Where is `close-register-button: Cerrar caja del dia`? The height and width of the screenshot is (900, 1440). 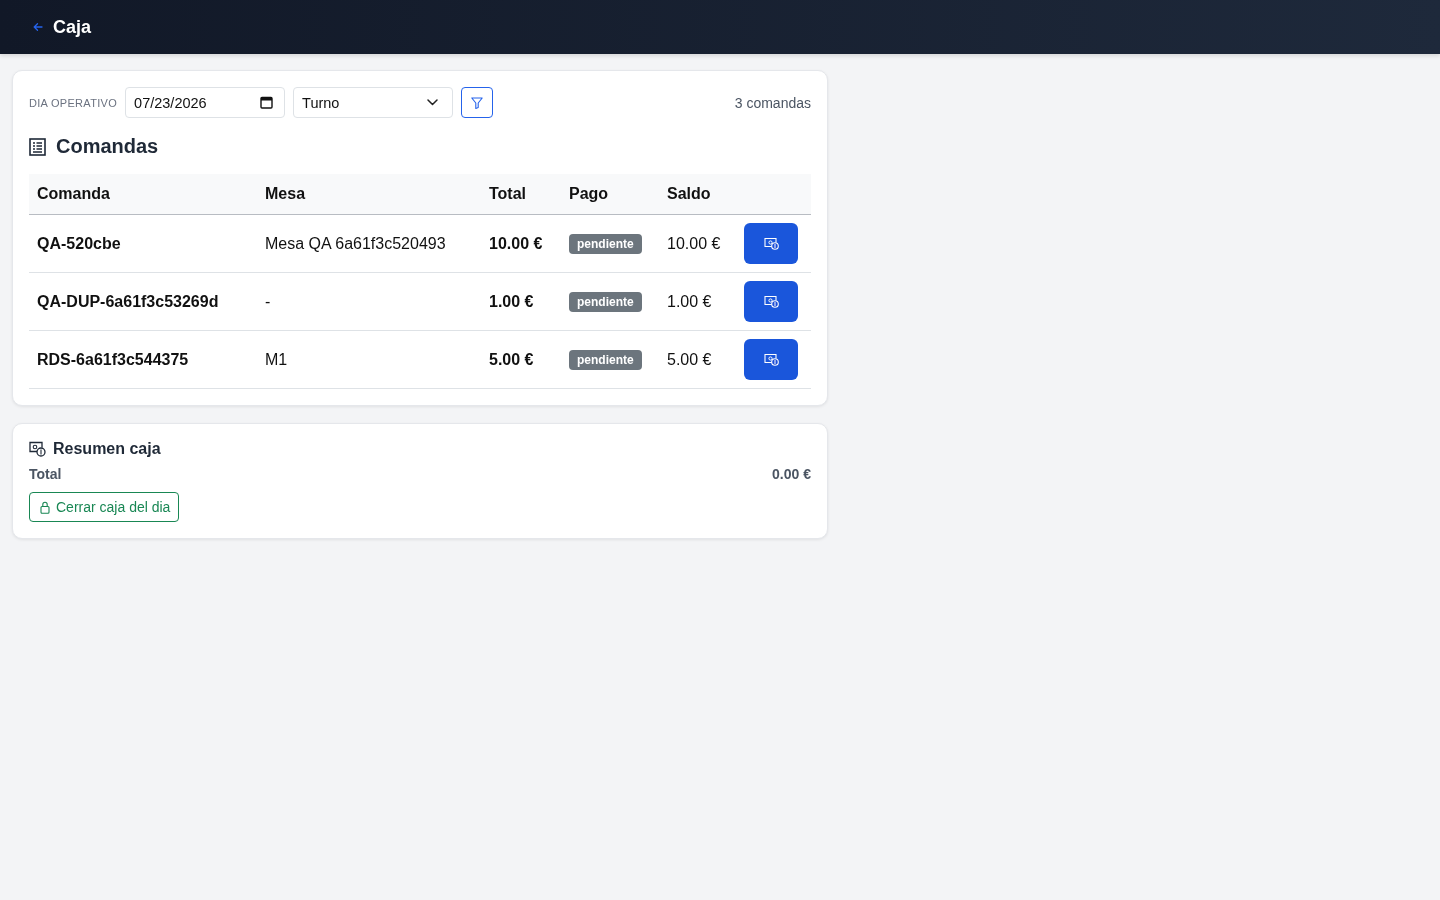 close-register-button: Cerrar caja del dia is located at coordinates (104, 507).